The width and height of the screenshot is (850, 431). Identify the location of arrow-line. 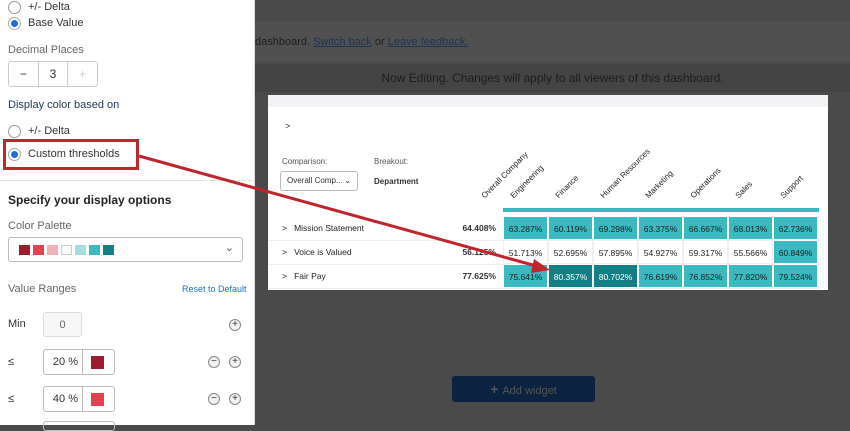
(339, 211).